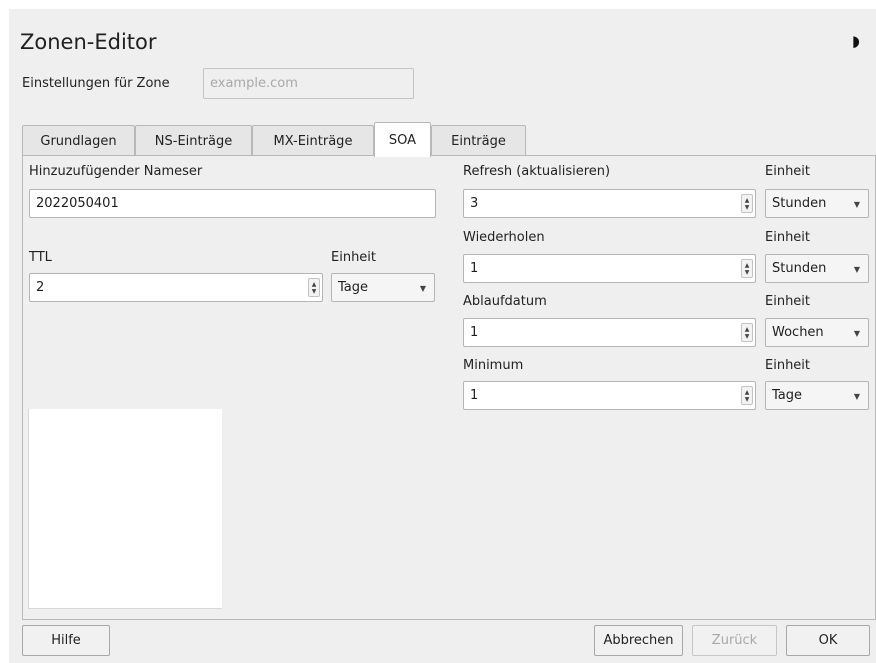 Image resolution: width=876 pixels, height=663 pixels. What do you see at coordinates (402, 139) in the screenshot?
I see `tab-soa: SOA` at bounding box center [402, 139].